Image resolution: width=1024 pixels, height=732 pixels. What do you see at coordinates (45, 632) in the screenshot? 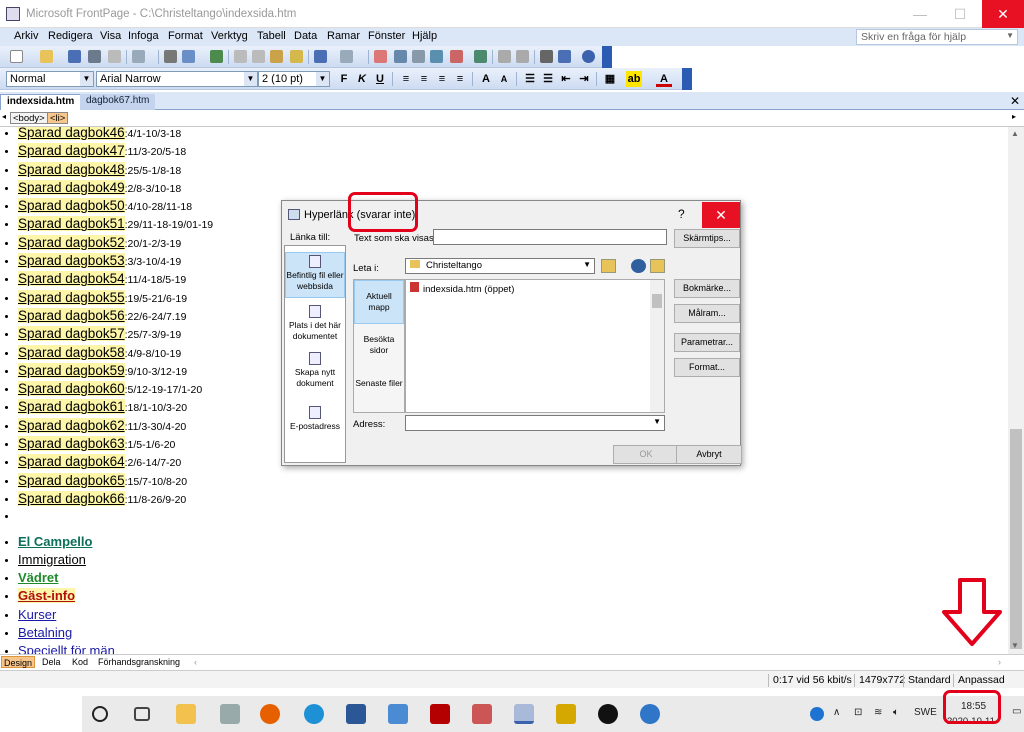
I see `nav-link-betalning: Betalning` at bounding box center [45, 632].